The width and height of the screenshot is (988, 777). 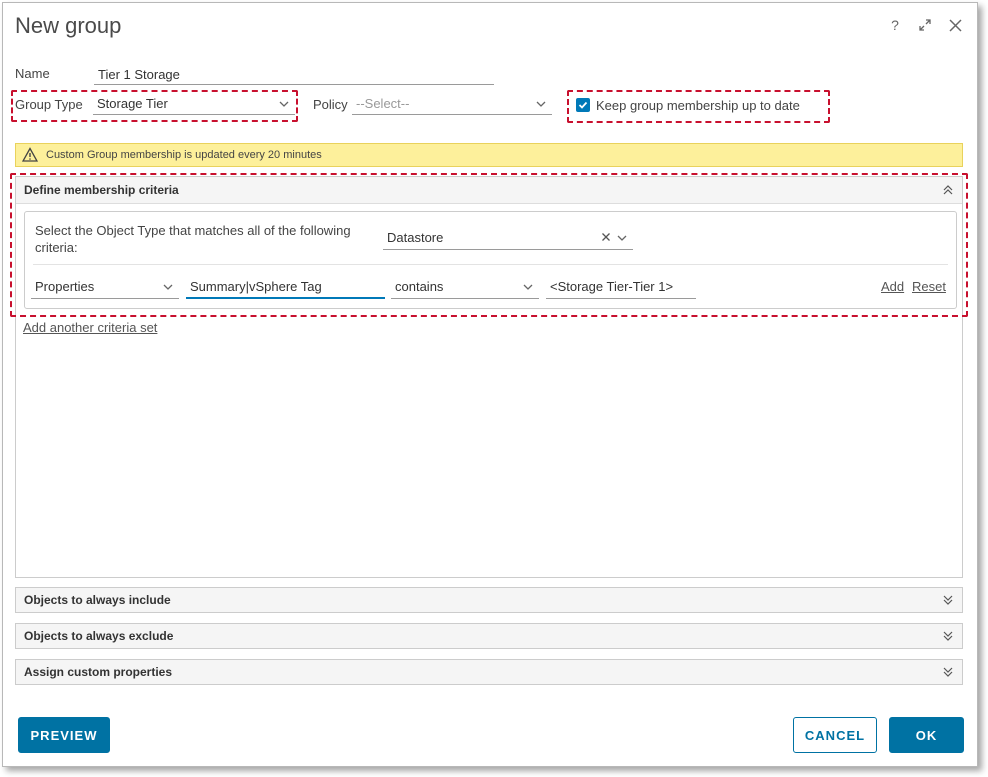 I want to click on field-type-value: Properties, so click(x=65, y=286).